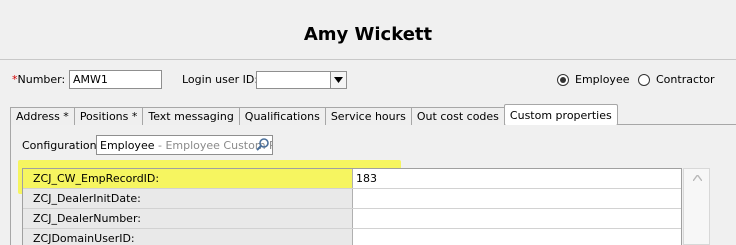 The width and height of the screenshot is (736, 245). I want to click on tab-out-cost-codes: Out cost codes, so click(457, 116).